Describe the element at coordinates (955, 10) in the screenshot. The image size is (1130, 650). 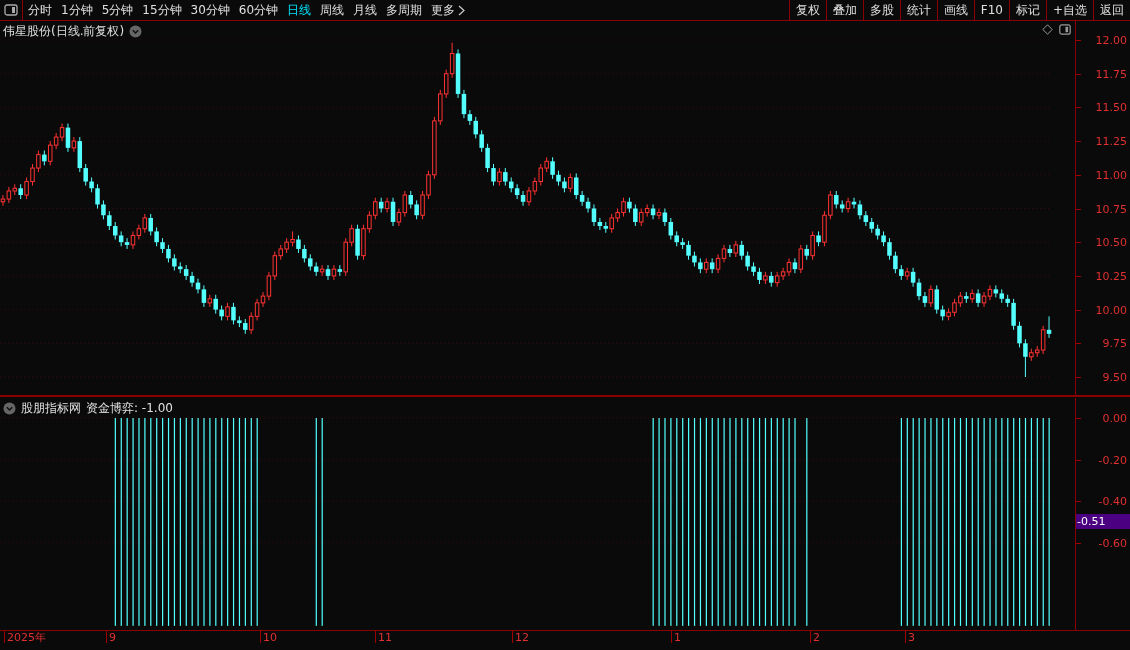
I see `toolbar-button: 画线` at that location.